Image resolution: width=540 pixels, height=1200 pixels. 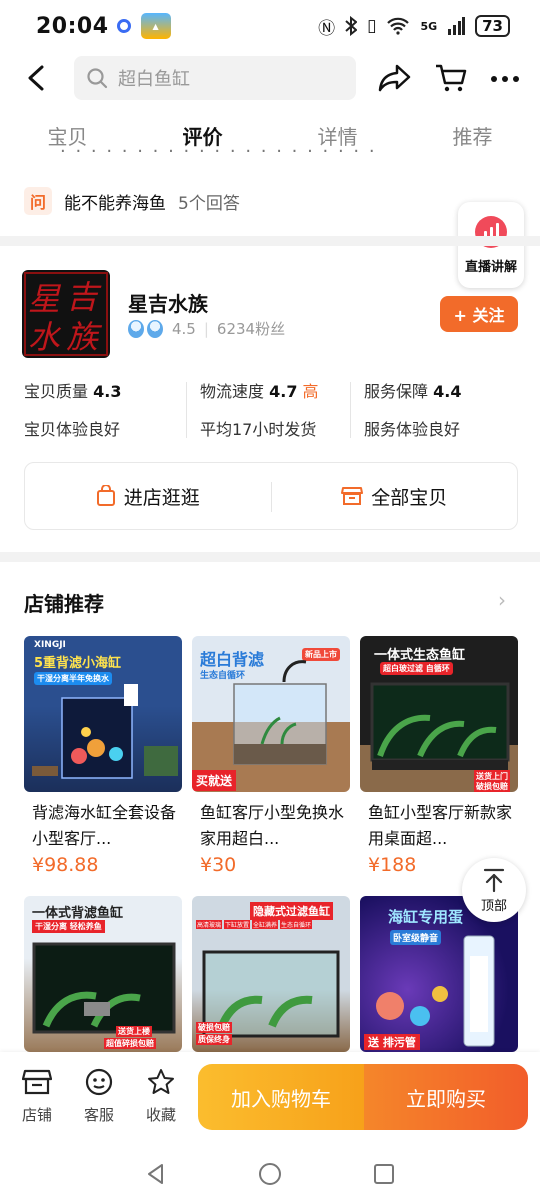 I want to click on status-bar: 20:04 ▲ Ⓝ ▯ 5G 73, so click(x=270, y=26).